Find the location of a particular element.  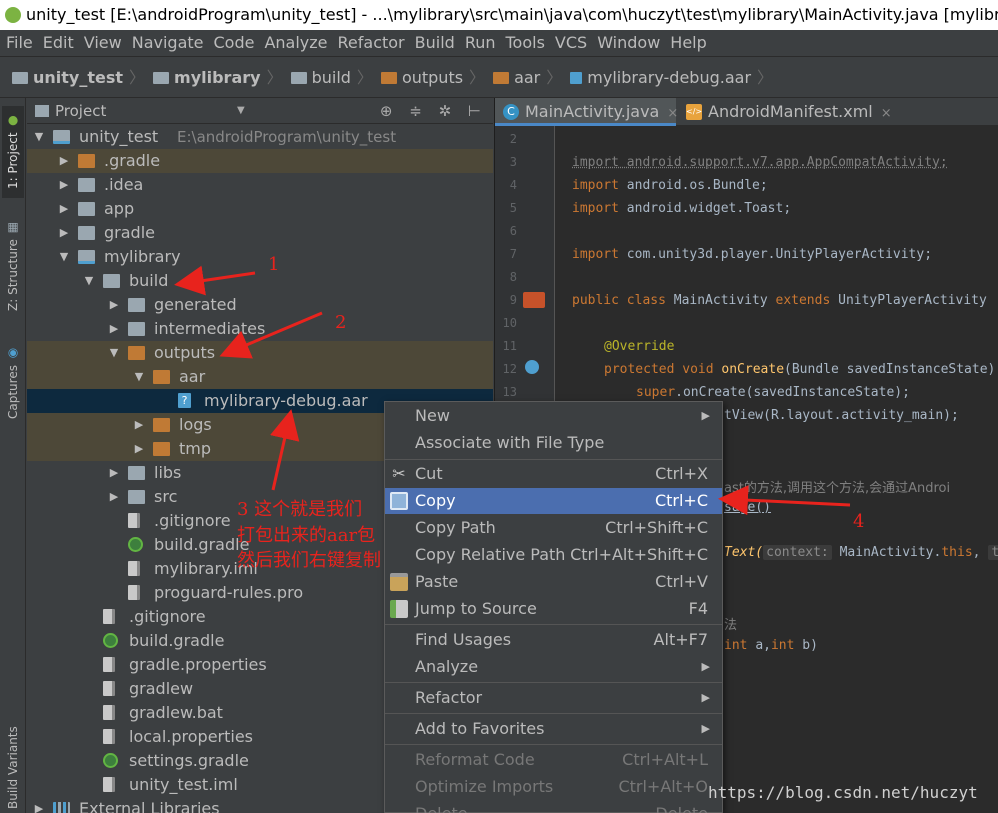

breadcrumb-item-project: unity_test 〉 is located at coordinates (80, 78).